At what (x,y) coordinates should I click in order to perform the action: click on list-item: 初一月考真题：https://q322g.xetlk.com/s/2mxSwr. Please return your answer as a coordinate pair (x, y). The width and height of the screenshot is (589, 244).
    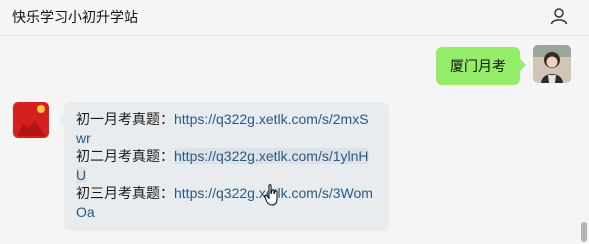
    Looking at the image, I should click on (226, 128).